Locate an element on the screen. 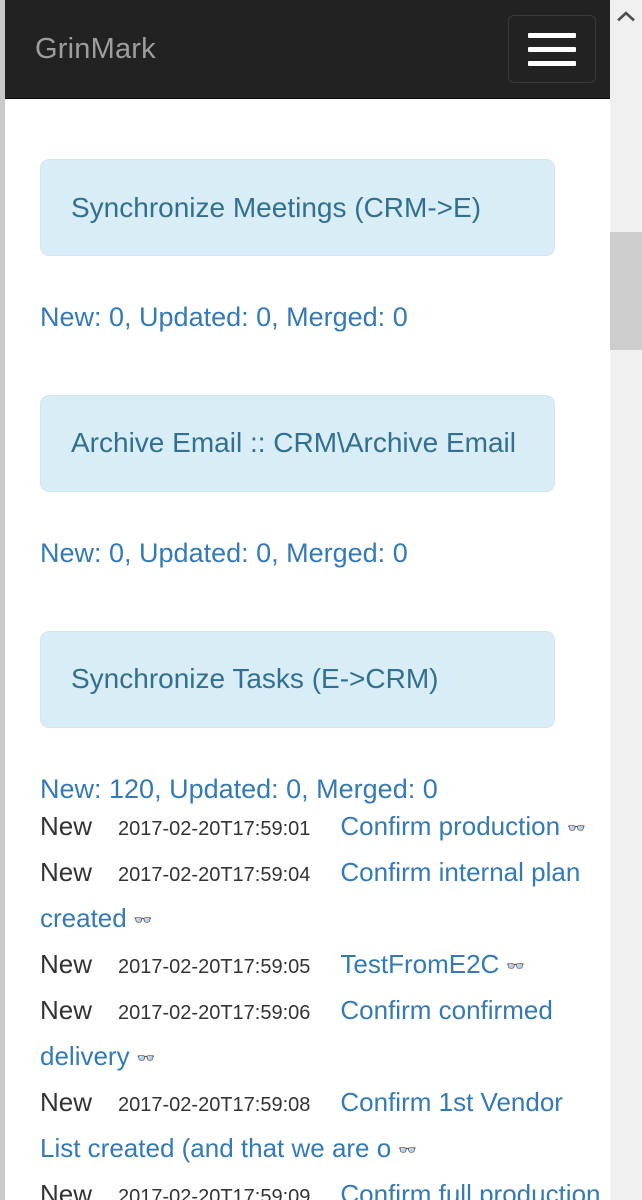  scroll-up-button is located at coordinates (626, 16).